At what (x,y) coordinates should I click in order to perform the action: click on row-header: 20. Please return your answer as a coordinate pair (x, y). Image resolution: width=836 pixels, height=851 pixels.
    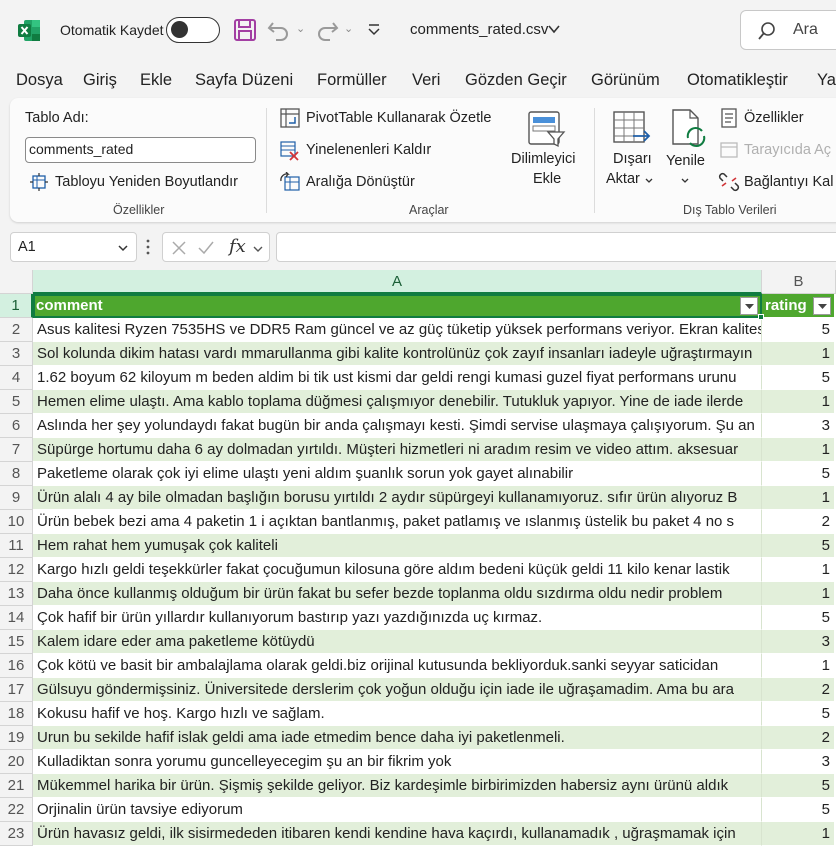
    Looking at the image, I should click on (16, 762).